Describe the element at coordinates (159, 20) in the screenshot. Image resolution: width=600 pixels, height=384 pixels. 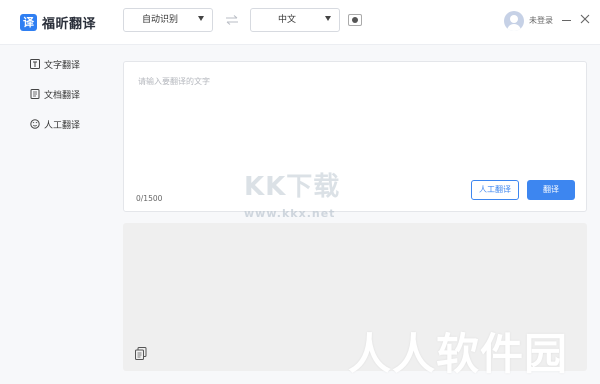
I see `source-language-label: 自动识别` at that location.